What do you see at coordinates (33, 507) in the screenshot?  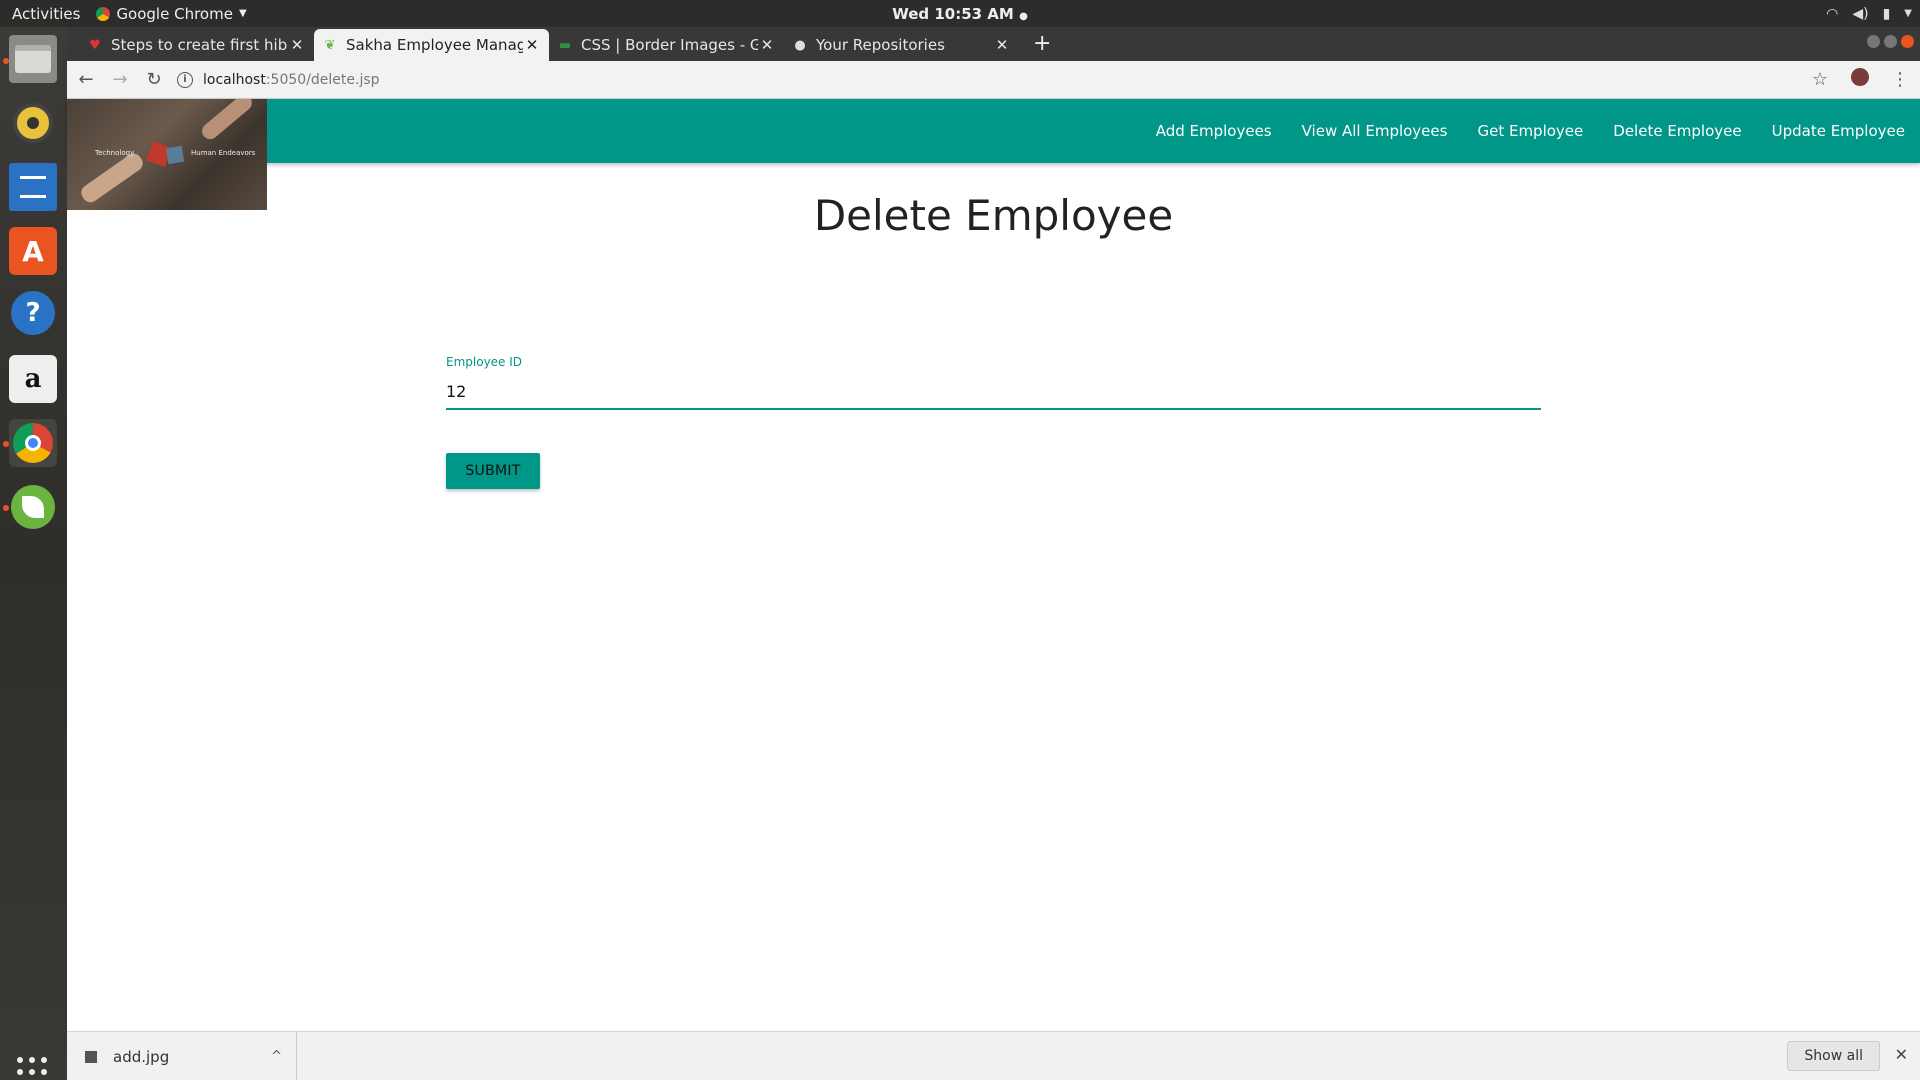 I see `spring-icon` at bounding box center [33, 507].